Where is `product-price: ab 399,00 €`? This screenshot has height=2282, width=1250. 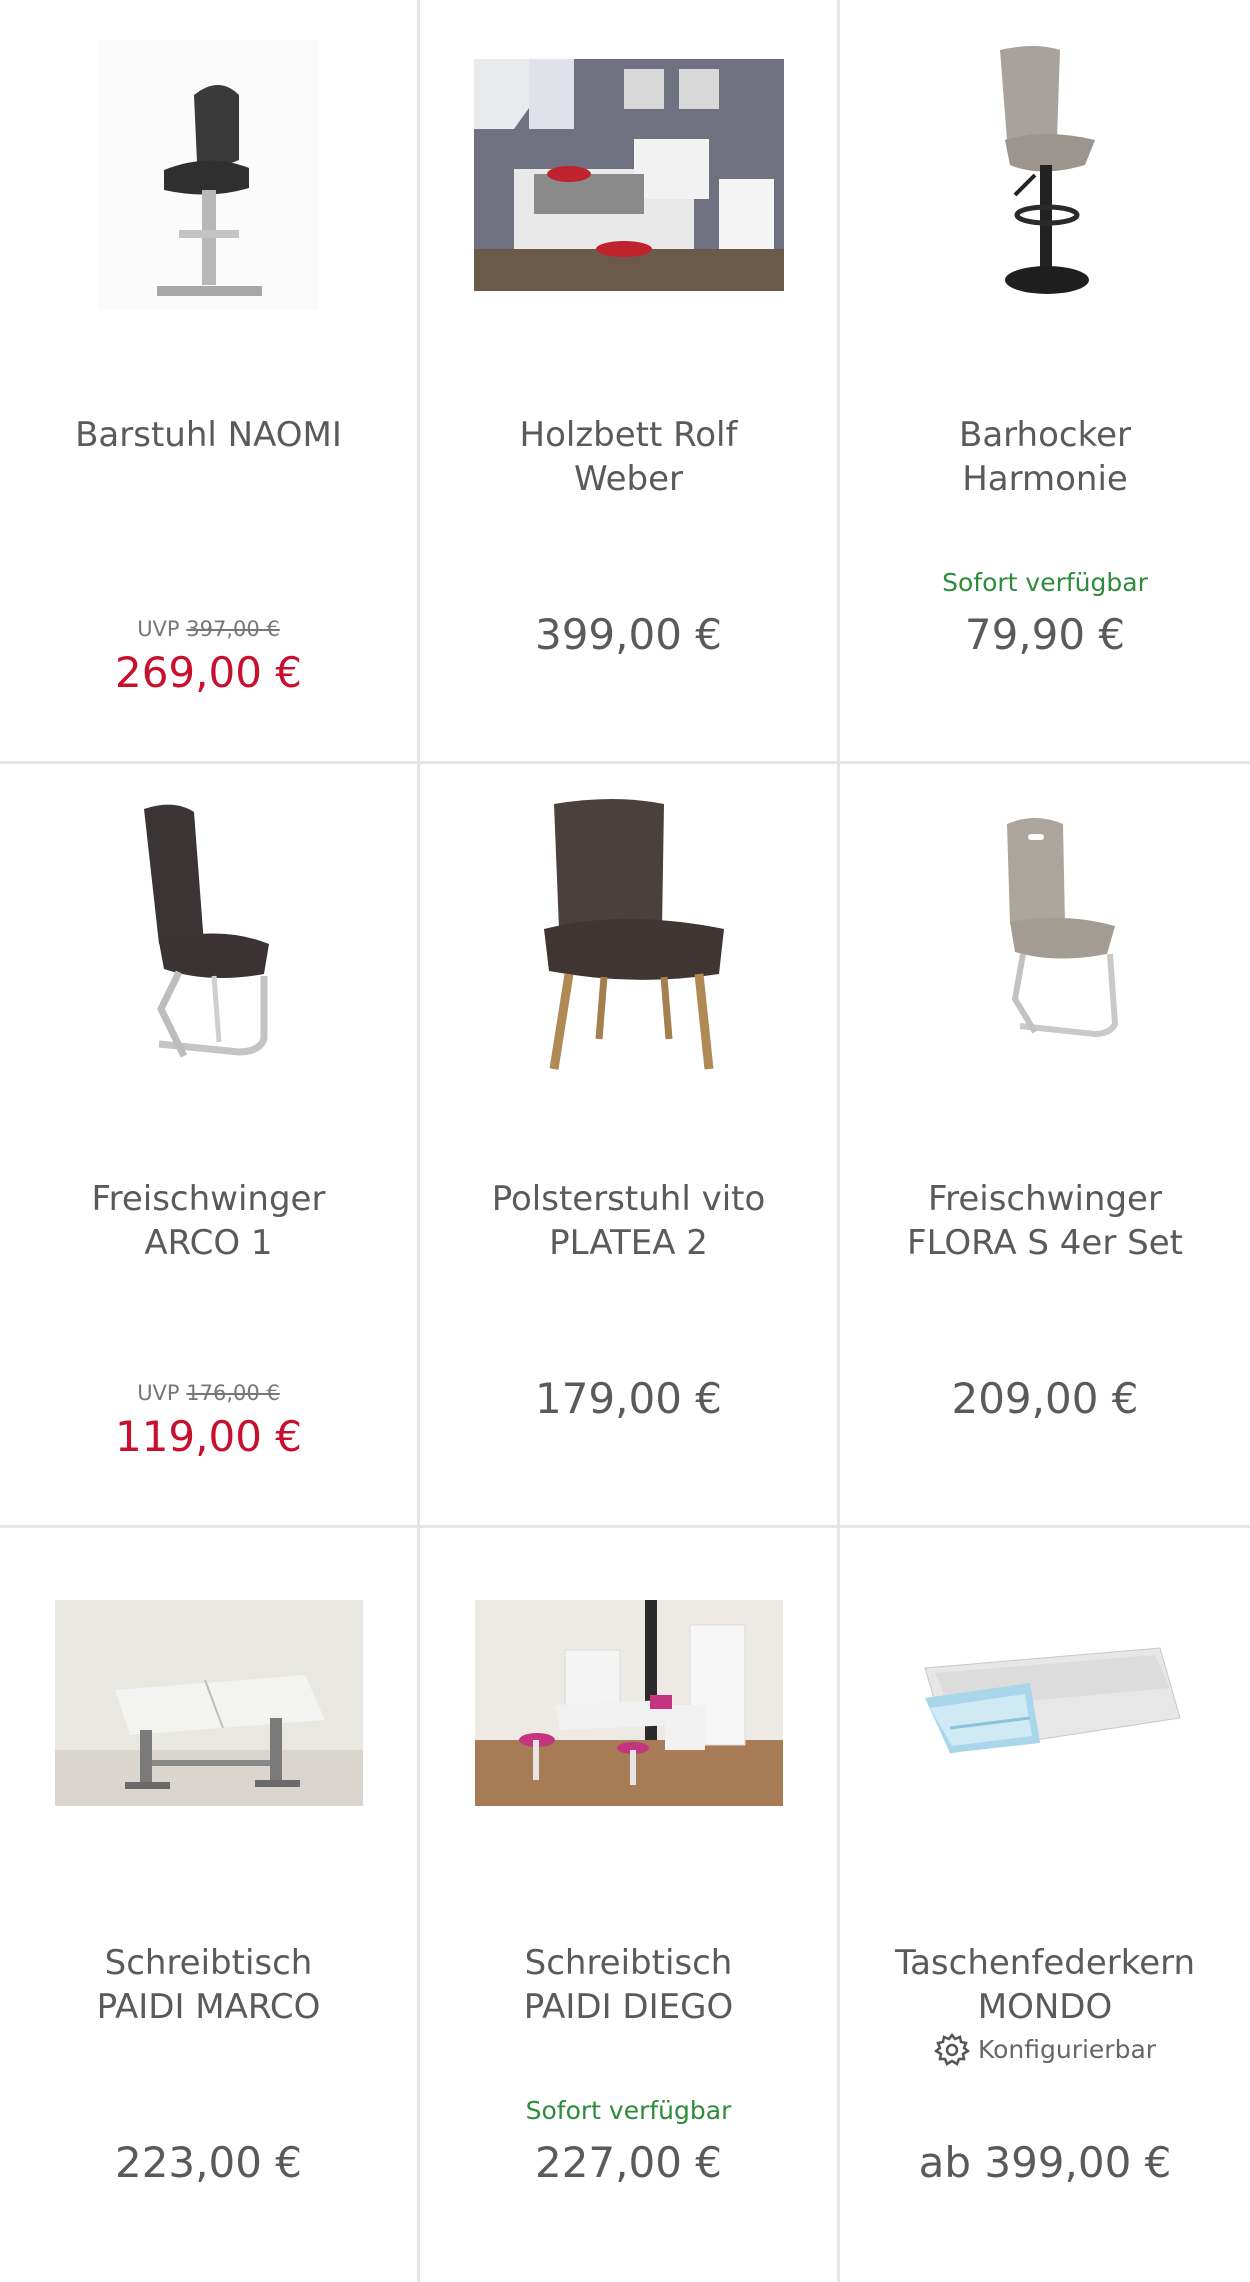
product-price: ab 399,00 € is located at coordinates (1045, 2162).